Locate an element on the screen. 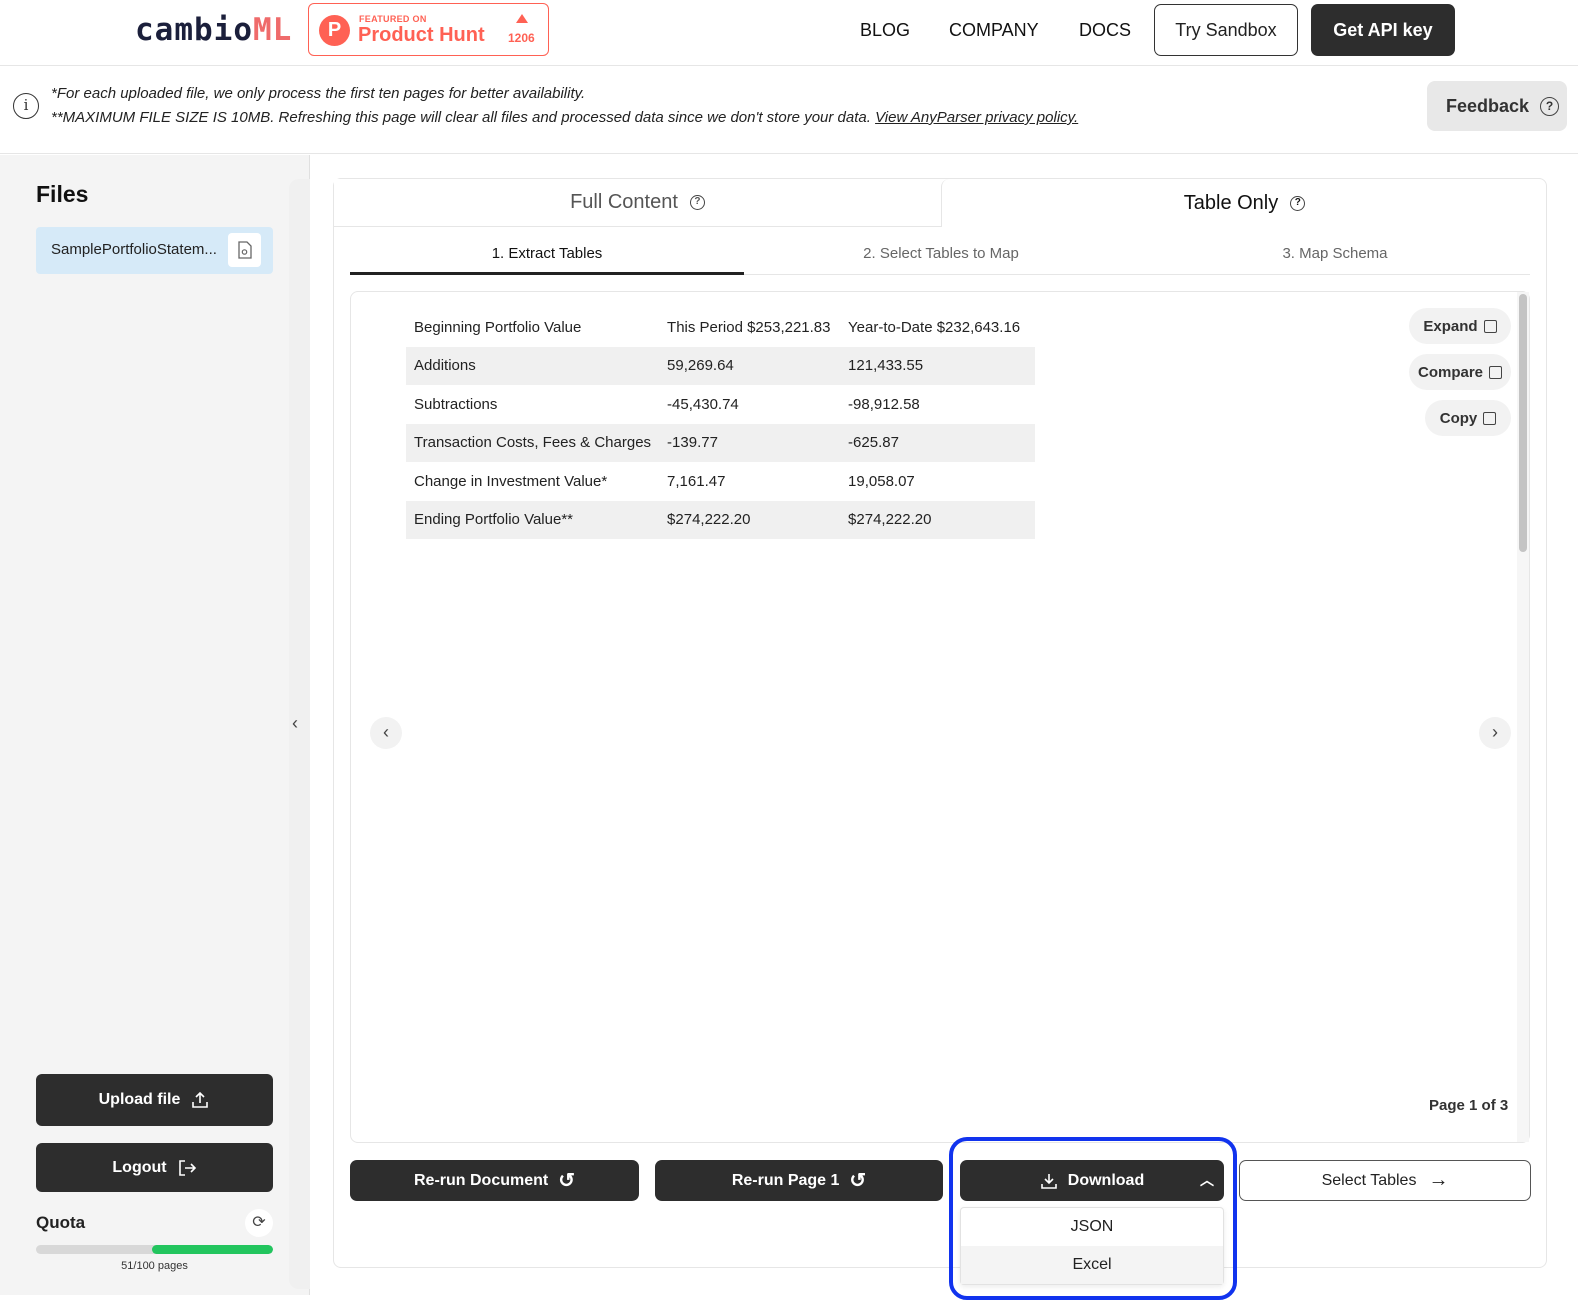 This screenshot has width=1578, height=1315. expand-button: Expand is located at coordinates (1460, 326).